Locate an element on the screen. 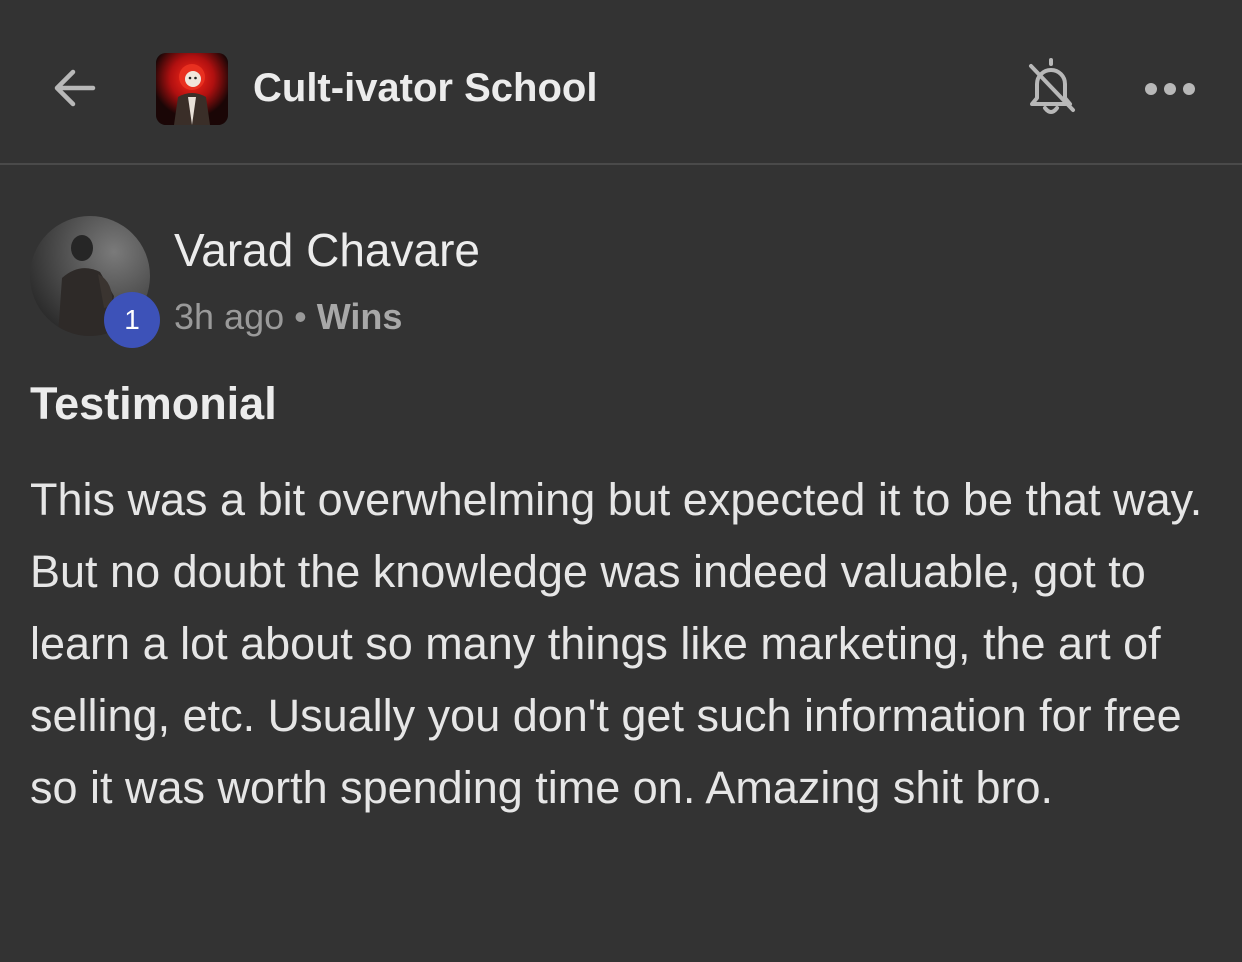 The height and width of the screenshot is (962, 1242). bell-off-icon is located at coordinates (1052, 86).